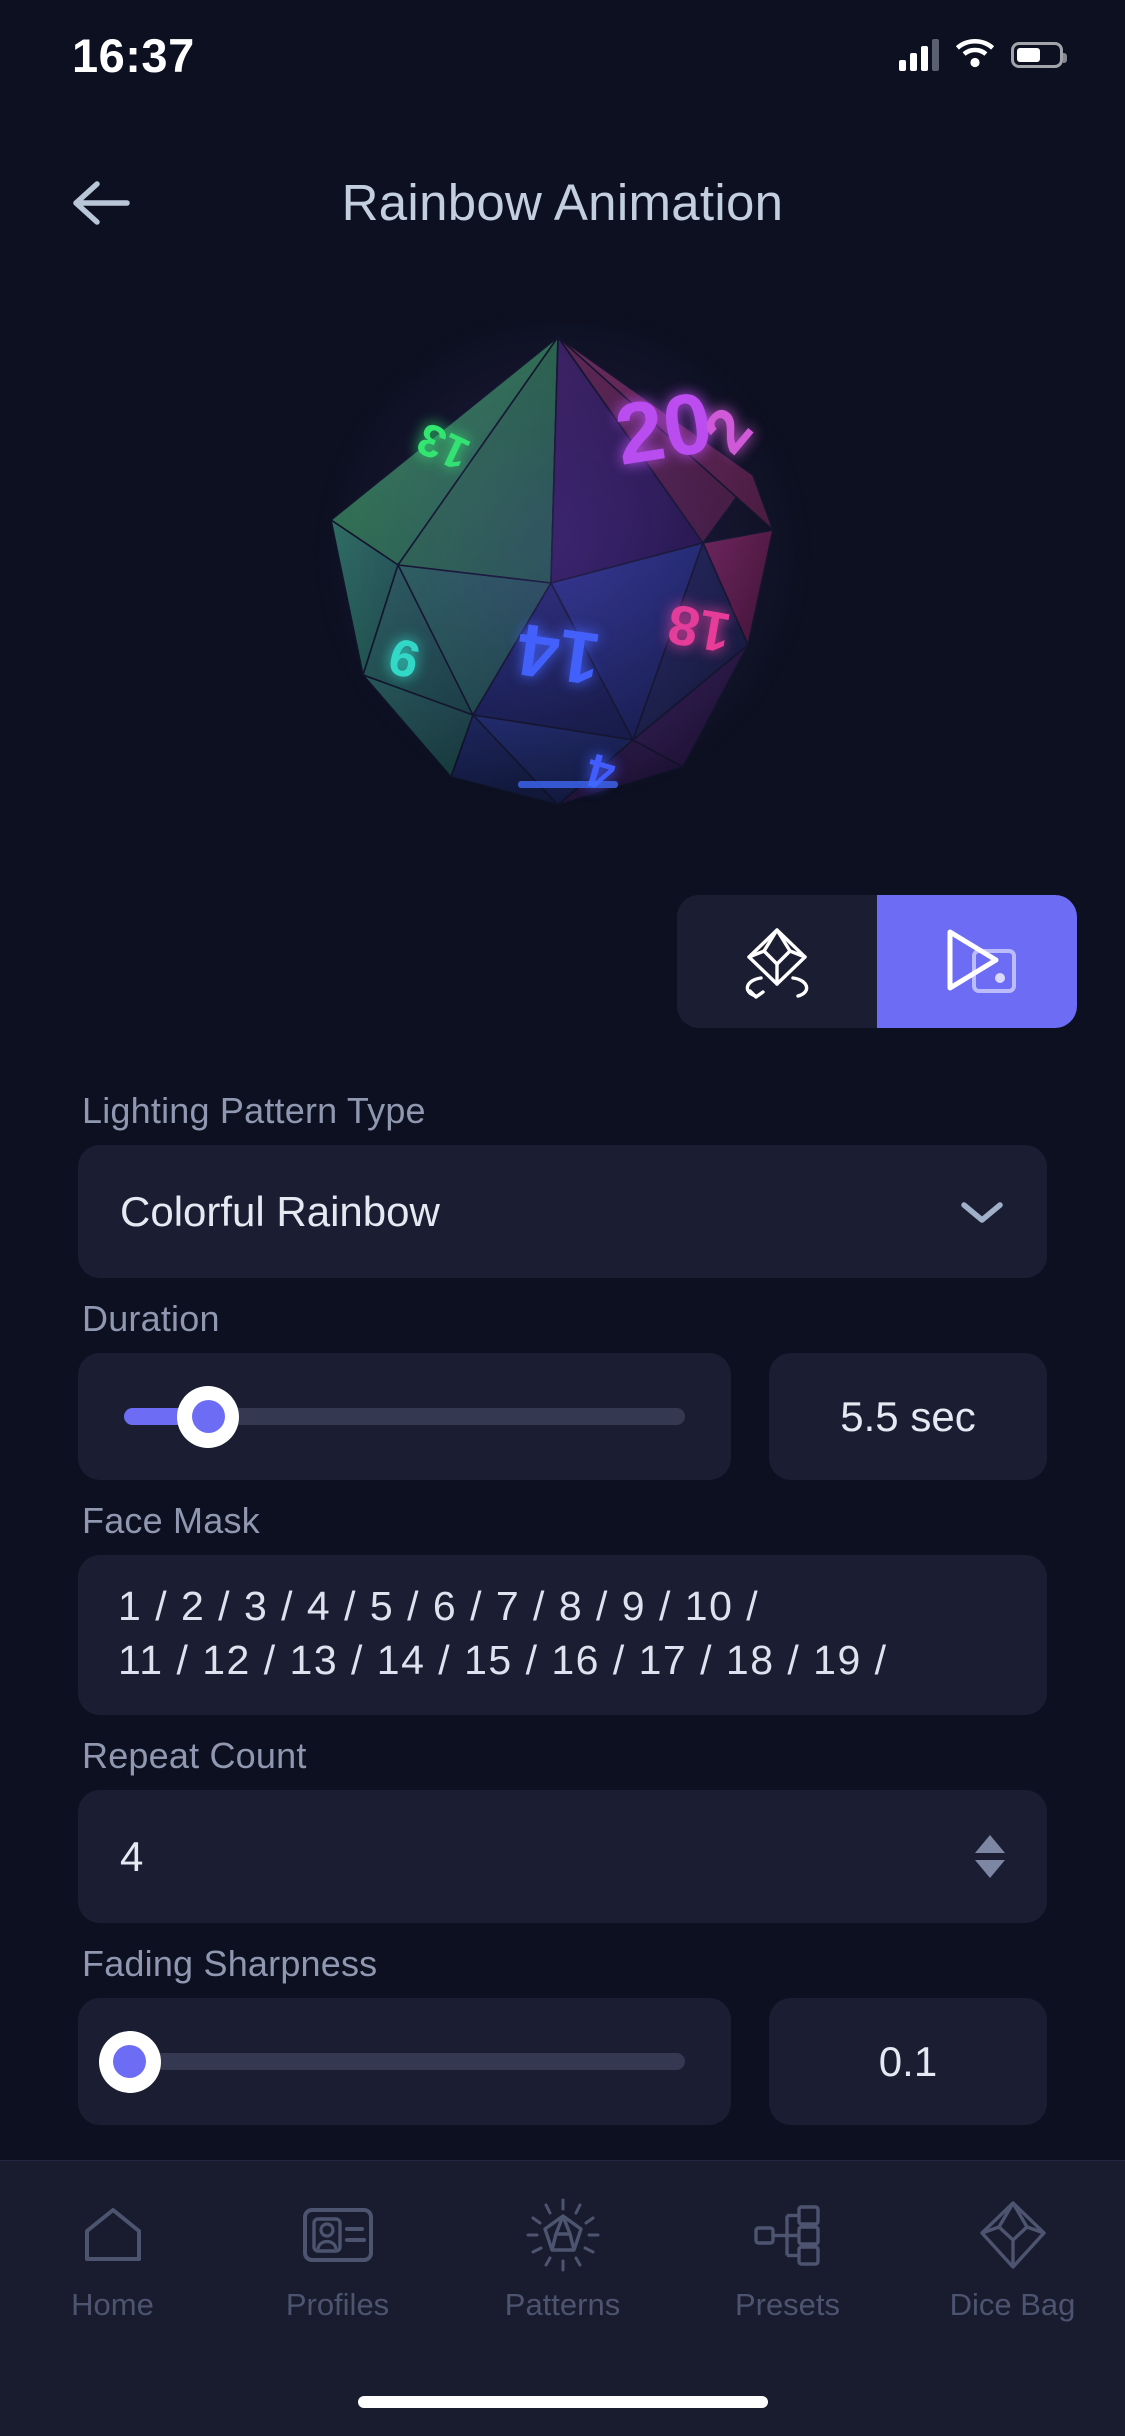 The image size is (1125, 2436). Describe the element at coordinates (990, 1857) in the screenshot. I see `up-down-stepper-icon` at that location.